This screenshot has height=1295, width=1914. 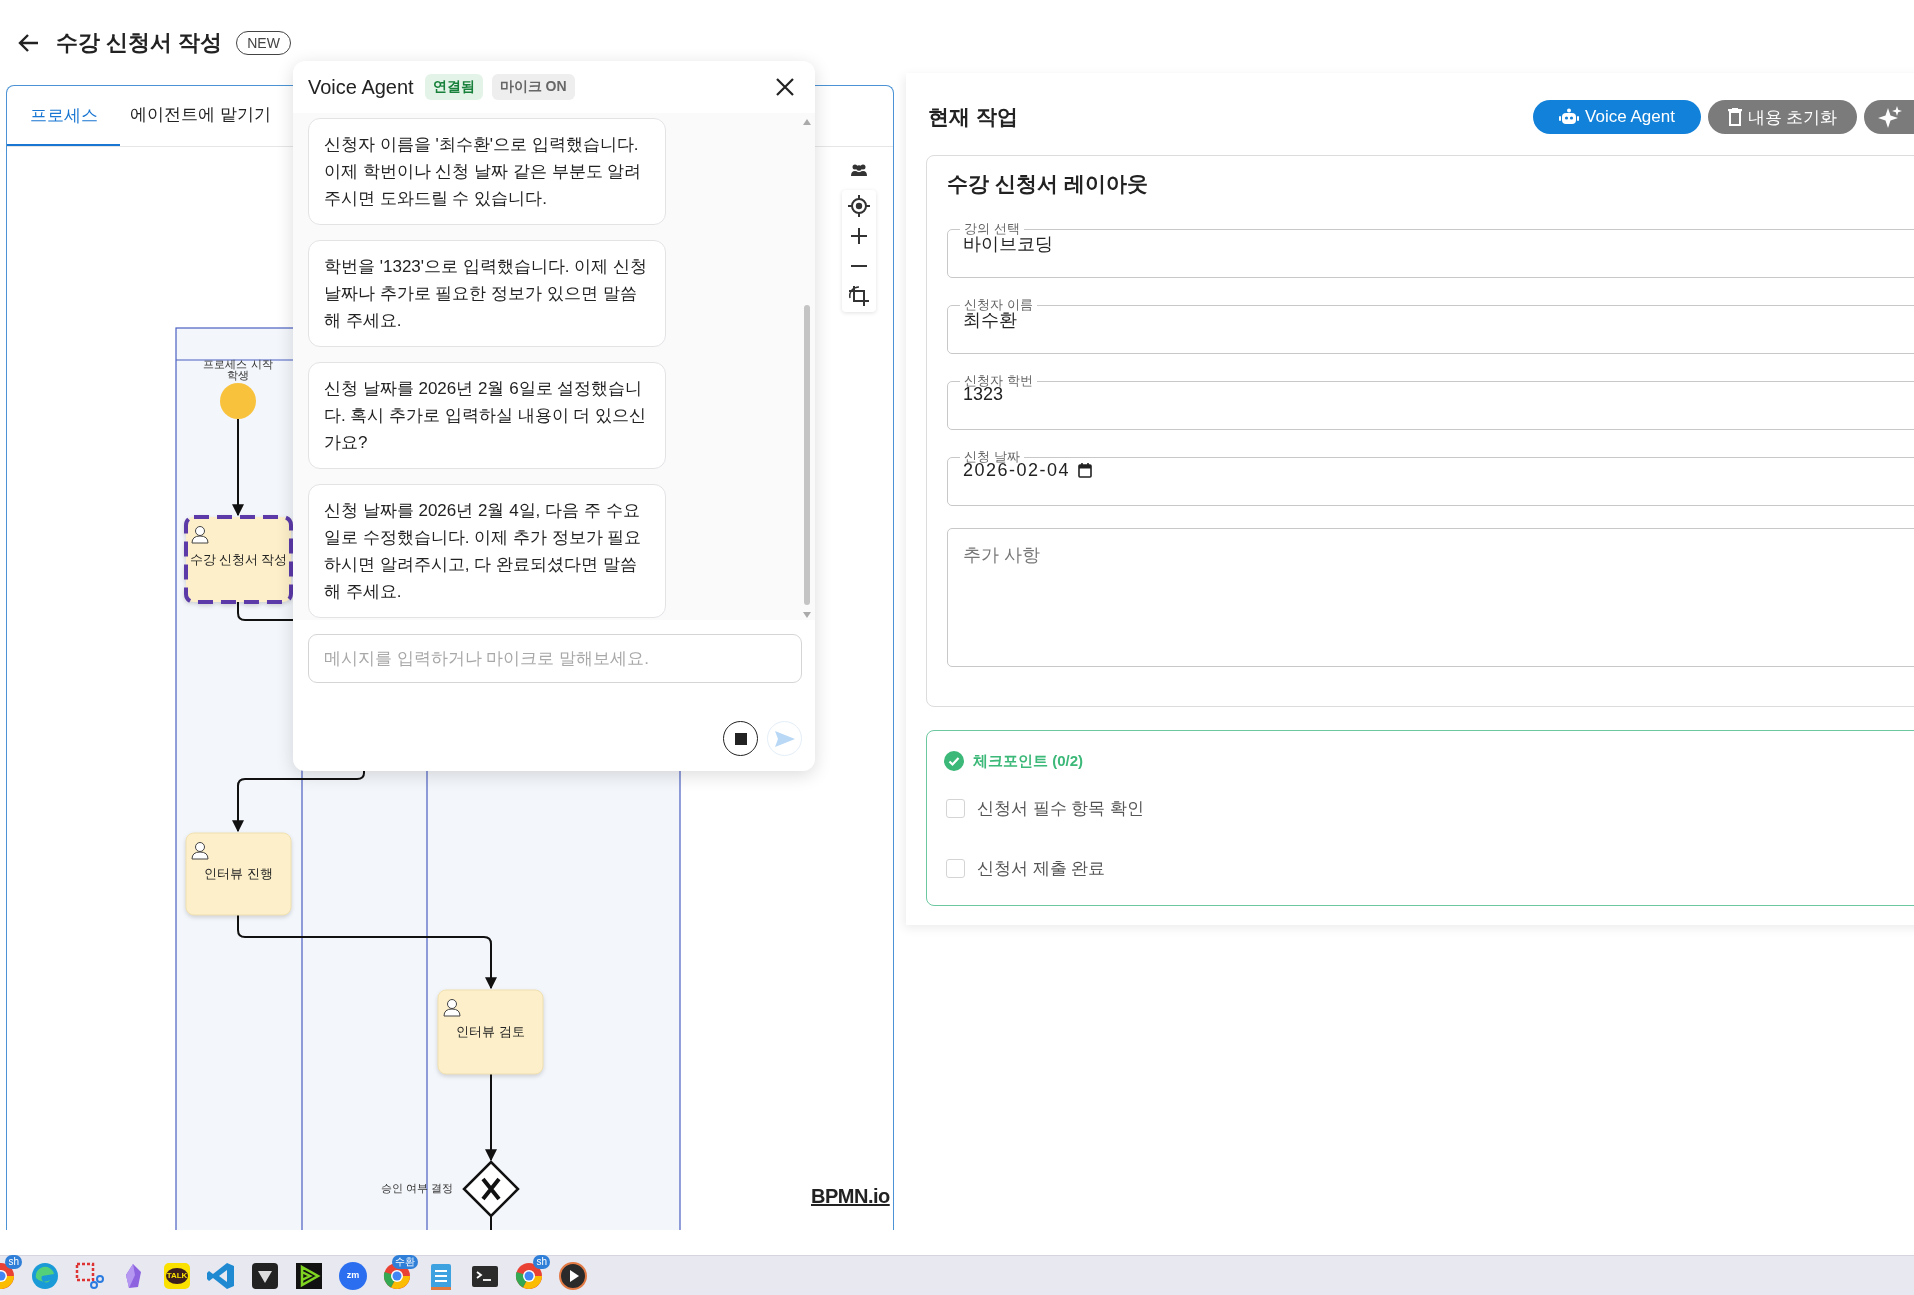 What do you see at coordinates (139, 42) in the screenshot?
I see `page-title: 수강 신청서 작성` at bounding box center [139, 42].